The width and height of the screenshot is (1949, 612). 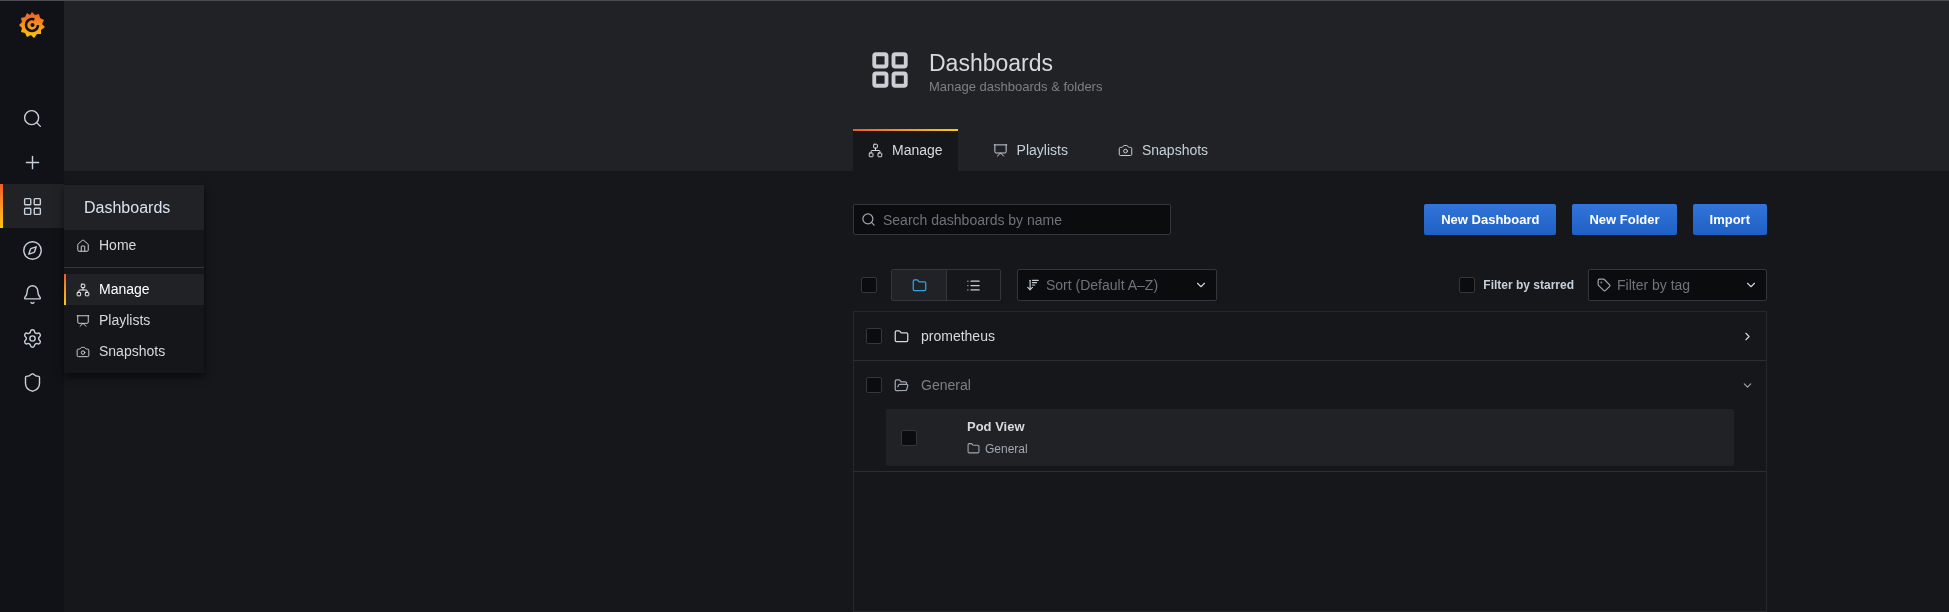 I want to click on menu-item: Playlists, so click(x=134, y=320).